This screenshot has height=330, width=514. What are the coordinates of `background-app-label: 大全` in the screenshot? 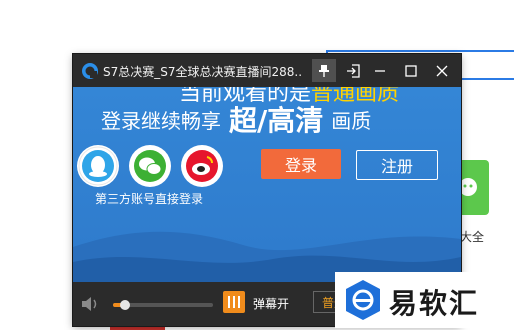 It's located at (472, 237).